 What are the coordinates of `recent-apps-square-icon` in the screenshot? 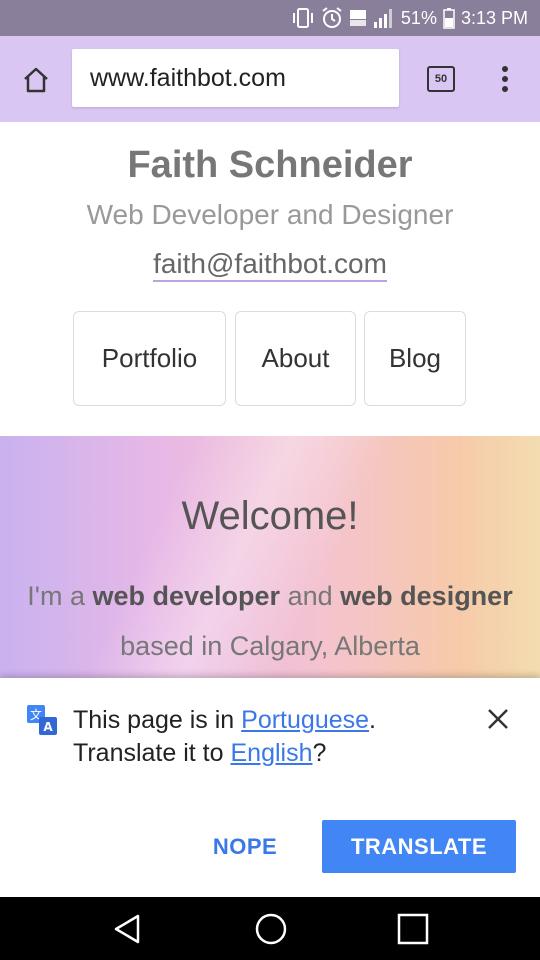 It's located at (413, 929).